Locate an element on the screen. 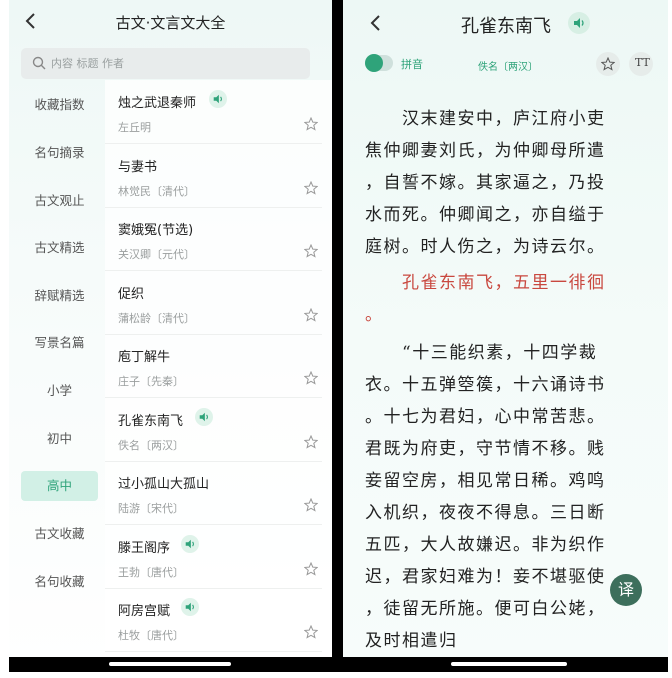 The width and height of the screenshot is (672, 678). search-input is located at coordinates (176, 63).